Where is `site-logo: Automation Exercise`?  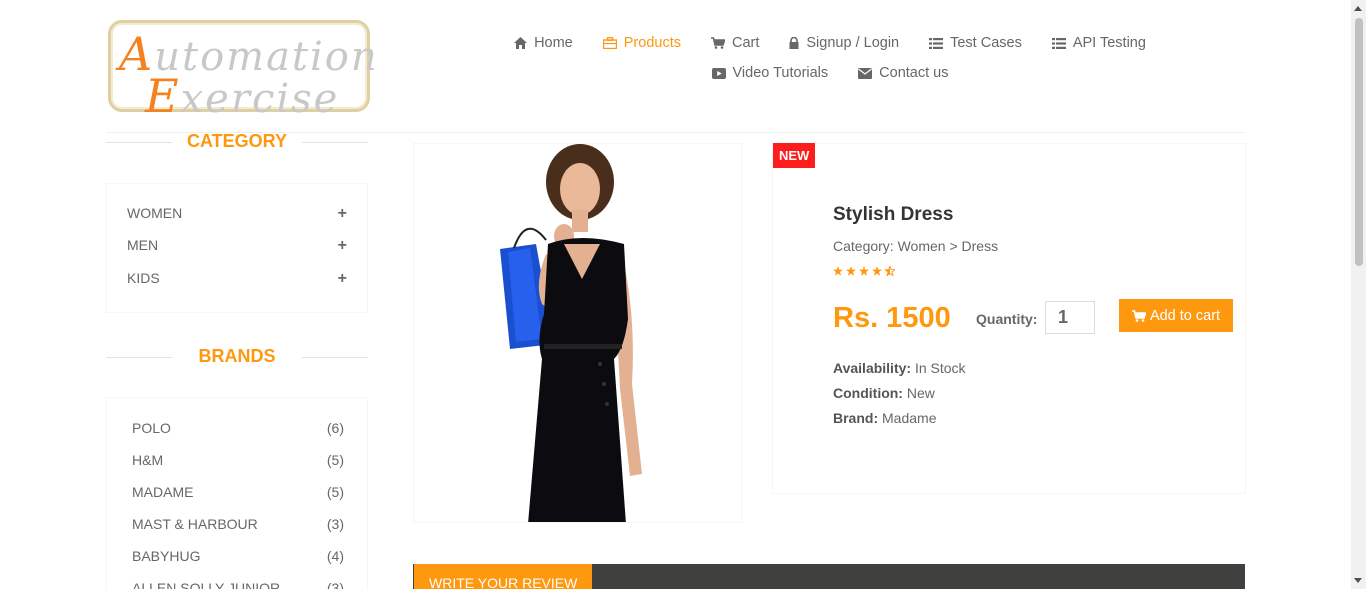
site-logo: Automation Exercise is located at coordinates (242, 71).